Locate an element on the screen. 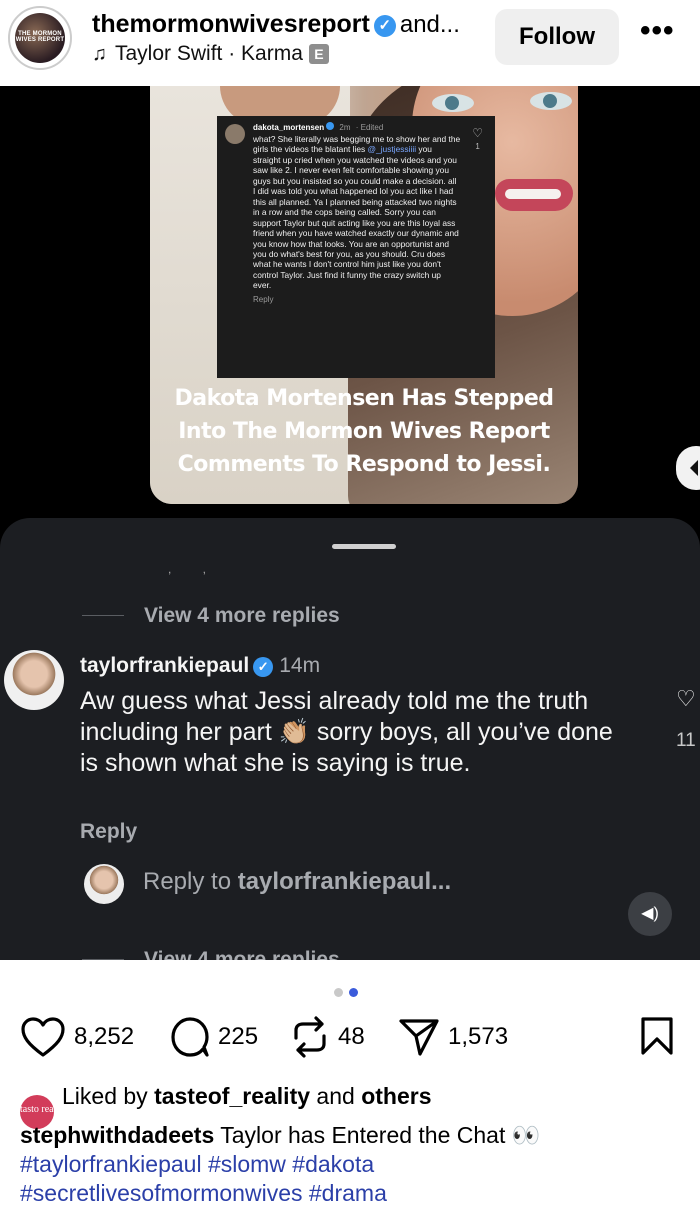  username-text: themormonwivesreport is located at coordinates (231, 24).